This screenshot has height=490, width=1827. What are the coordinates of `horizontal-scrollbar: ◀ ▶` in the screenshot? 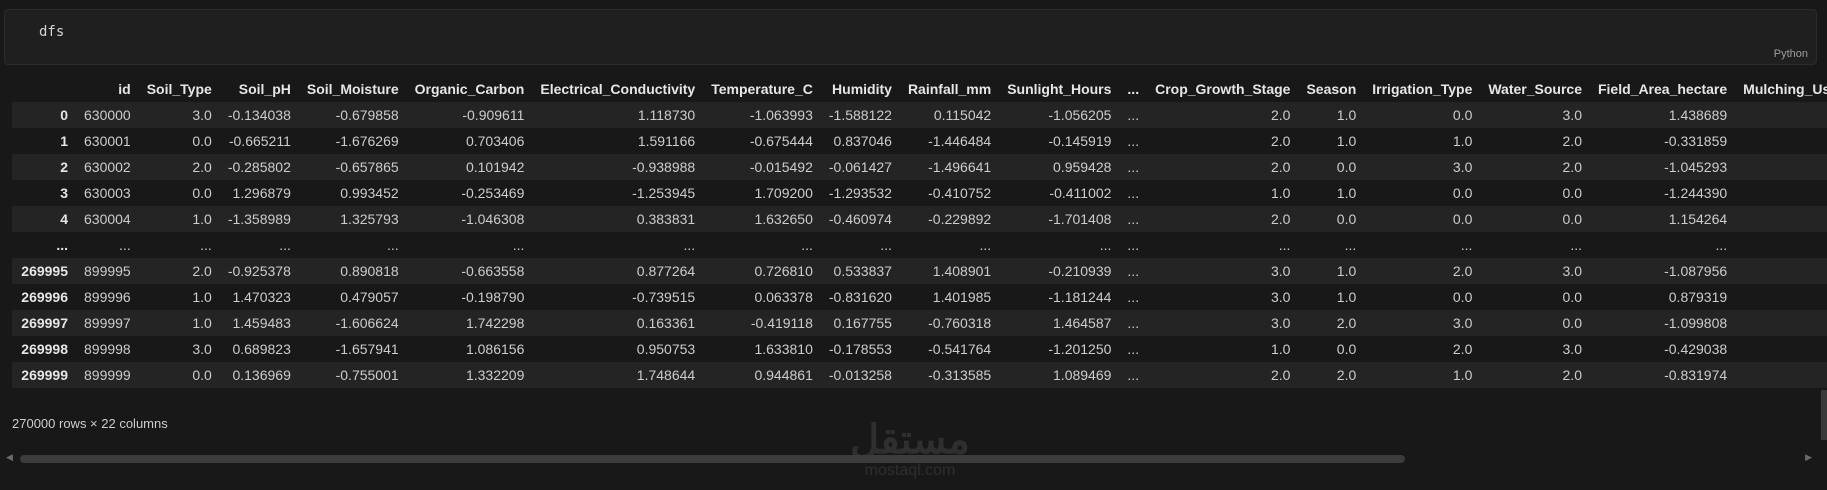 It's located at (909, 457).